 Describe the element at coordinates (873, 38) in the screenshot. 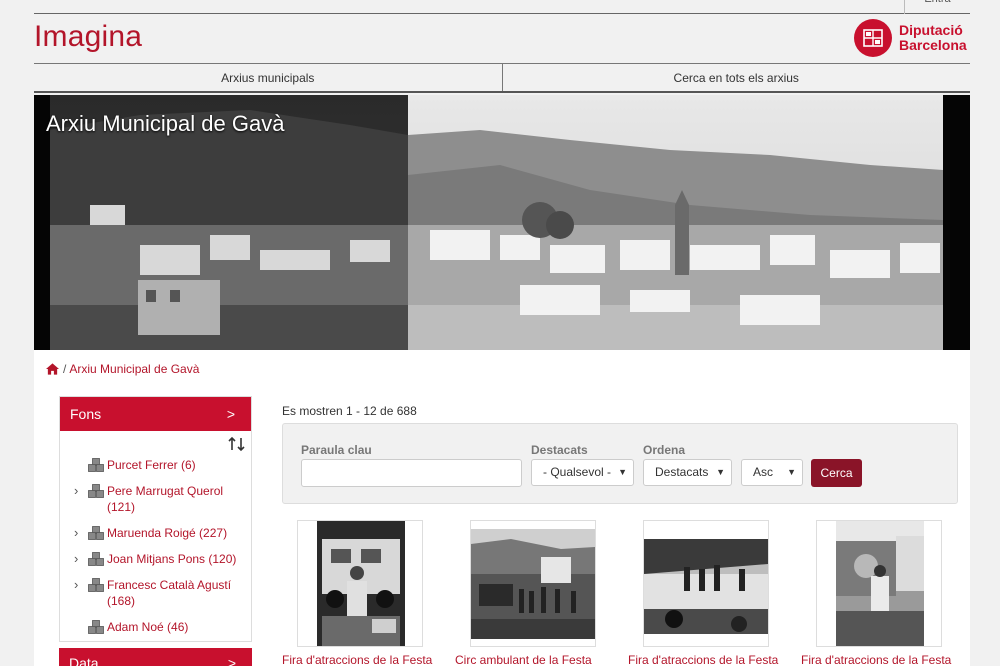

I see `diputacio-seal-icon` at that location.